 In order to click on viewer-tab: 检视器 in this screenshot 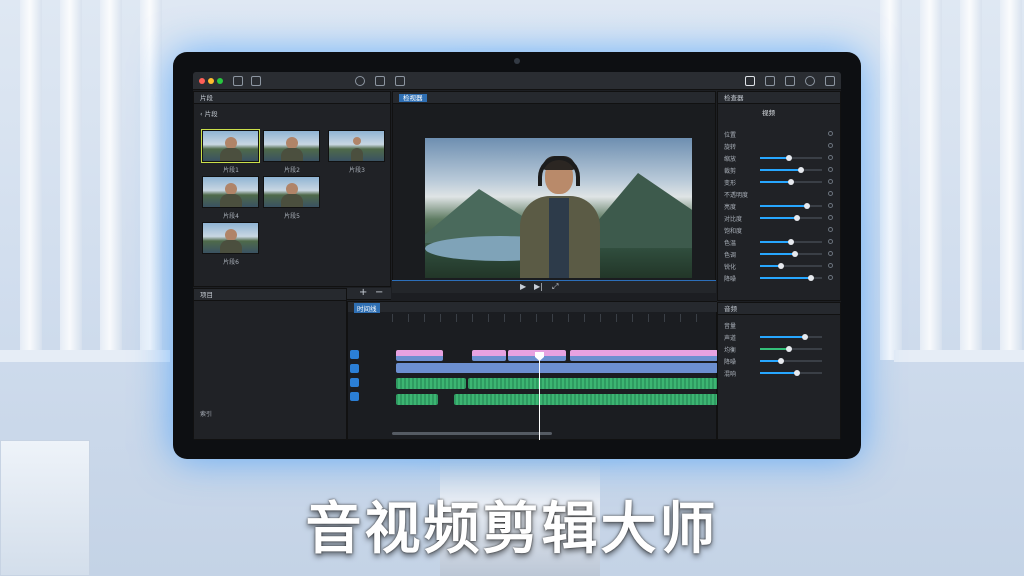, I will do `click(413, 98)`.